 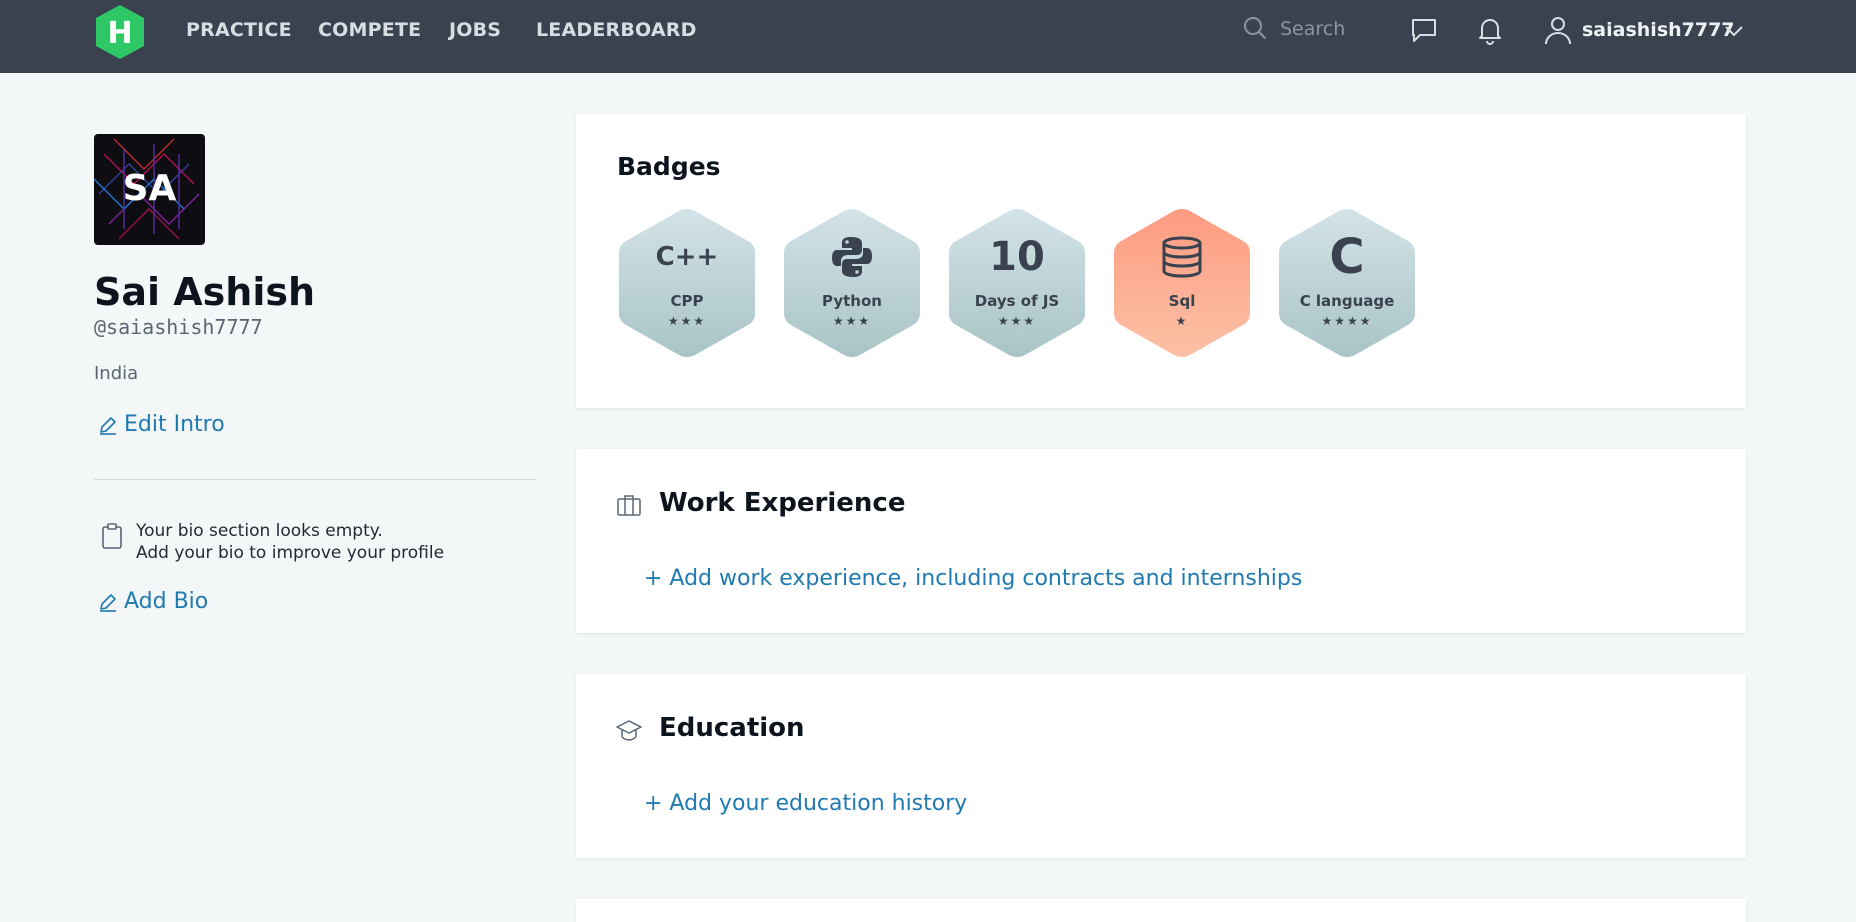 I want to click on avatar: SA, so click(x=149, y=189).